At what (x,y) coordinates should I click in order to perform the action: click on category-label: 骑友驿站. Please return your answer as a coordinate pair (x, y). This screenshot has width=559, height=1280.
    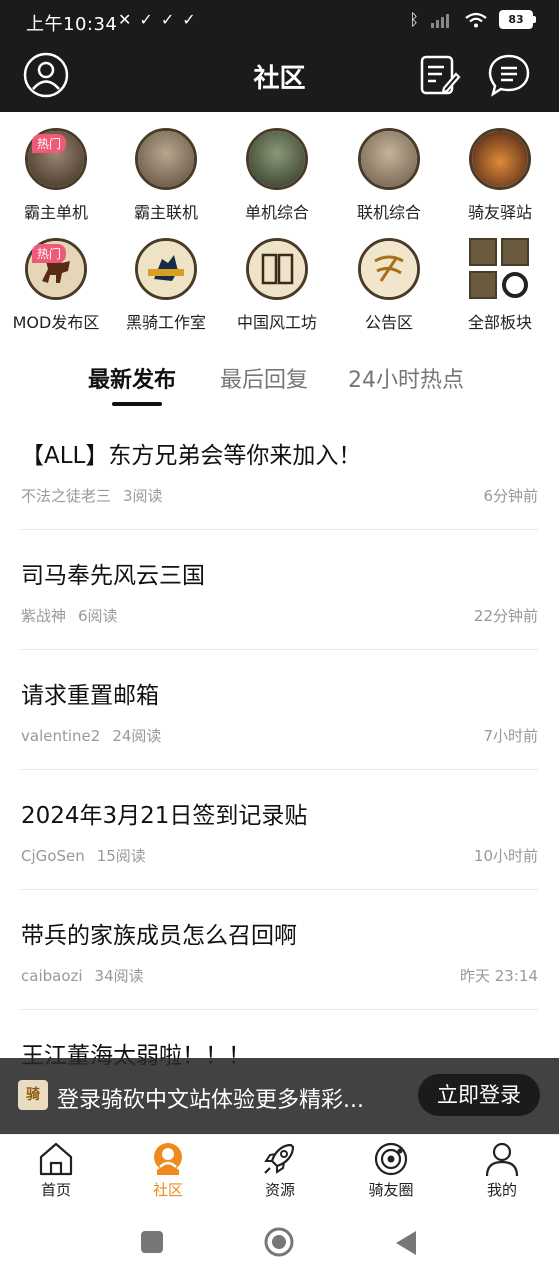
    Looking at the image, I should click on (499, 212).